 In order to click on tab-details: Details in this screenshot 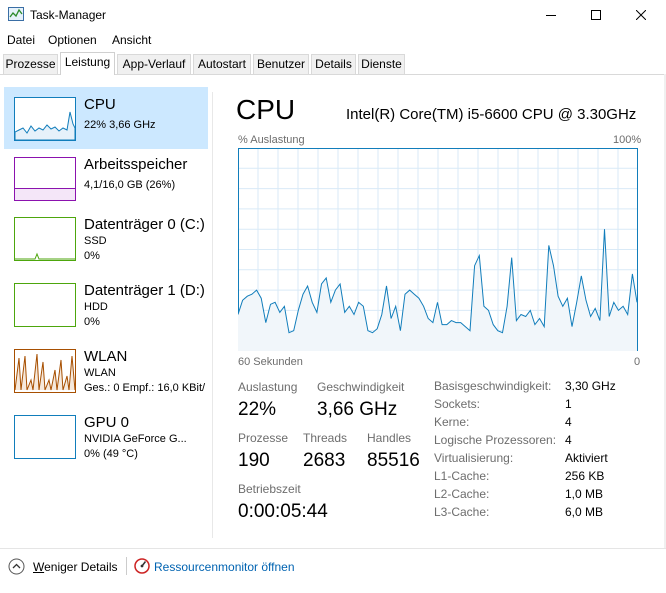, I will do `click(333, 64)`.